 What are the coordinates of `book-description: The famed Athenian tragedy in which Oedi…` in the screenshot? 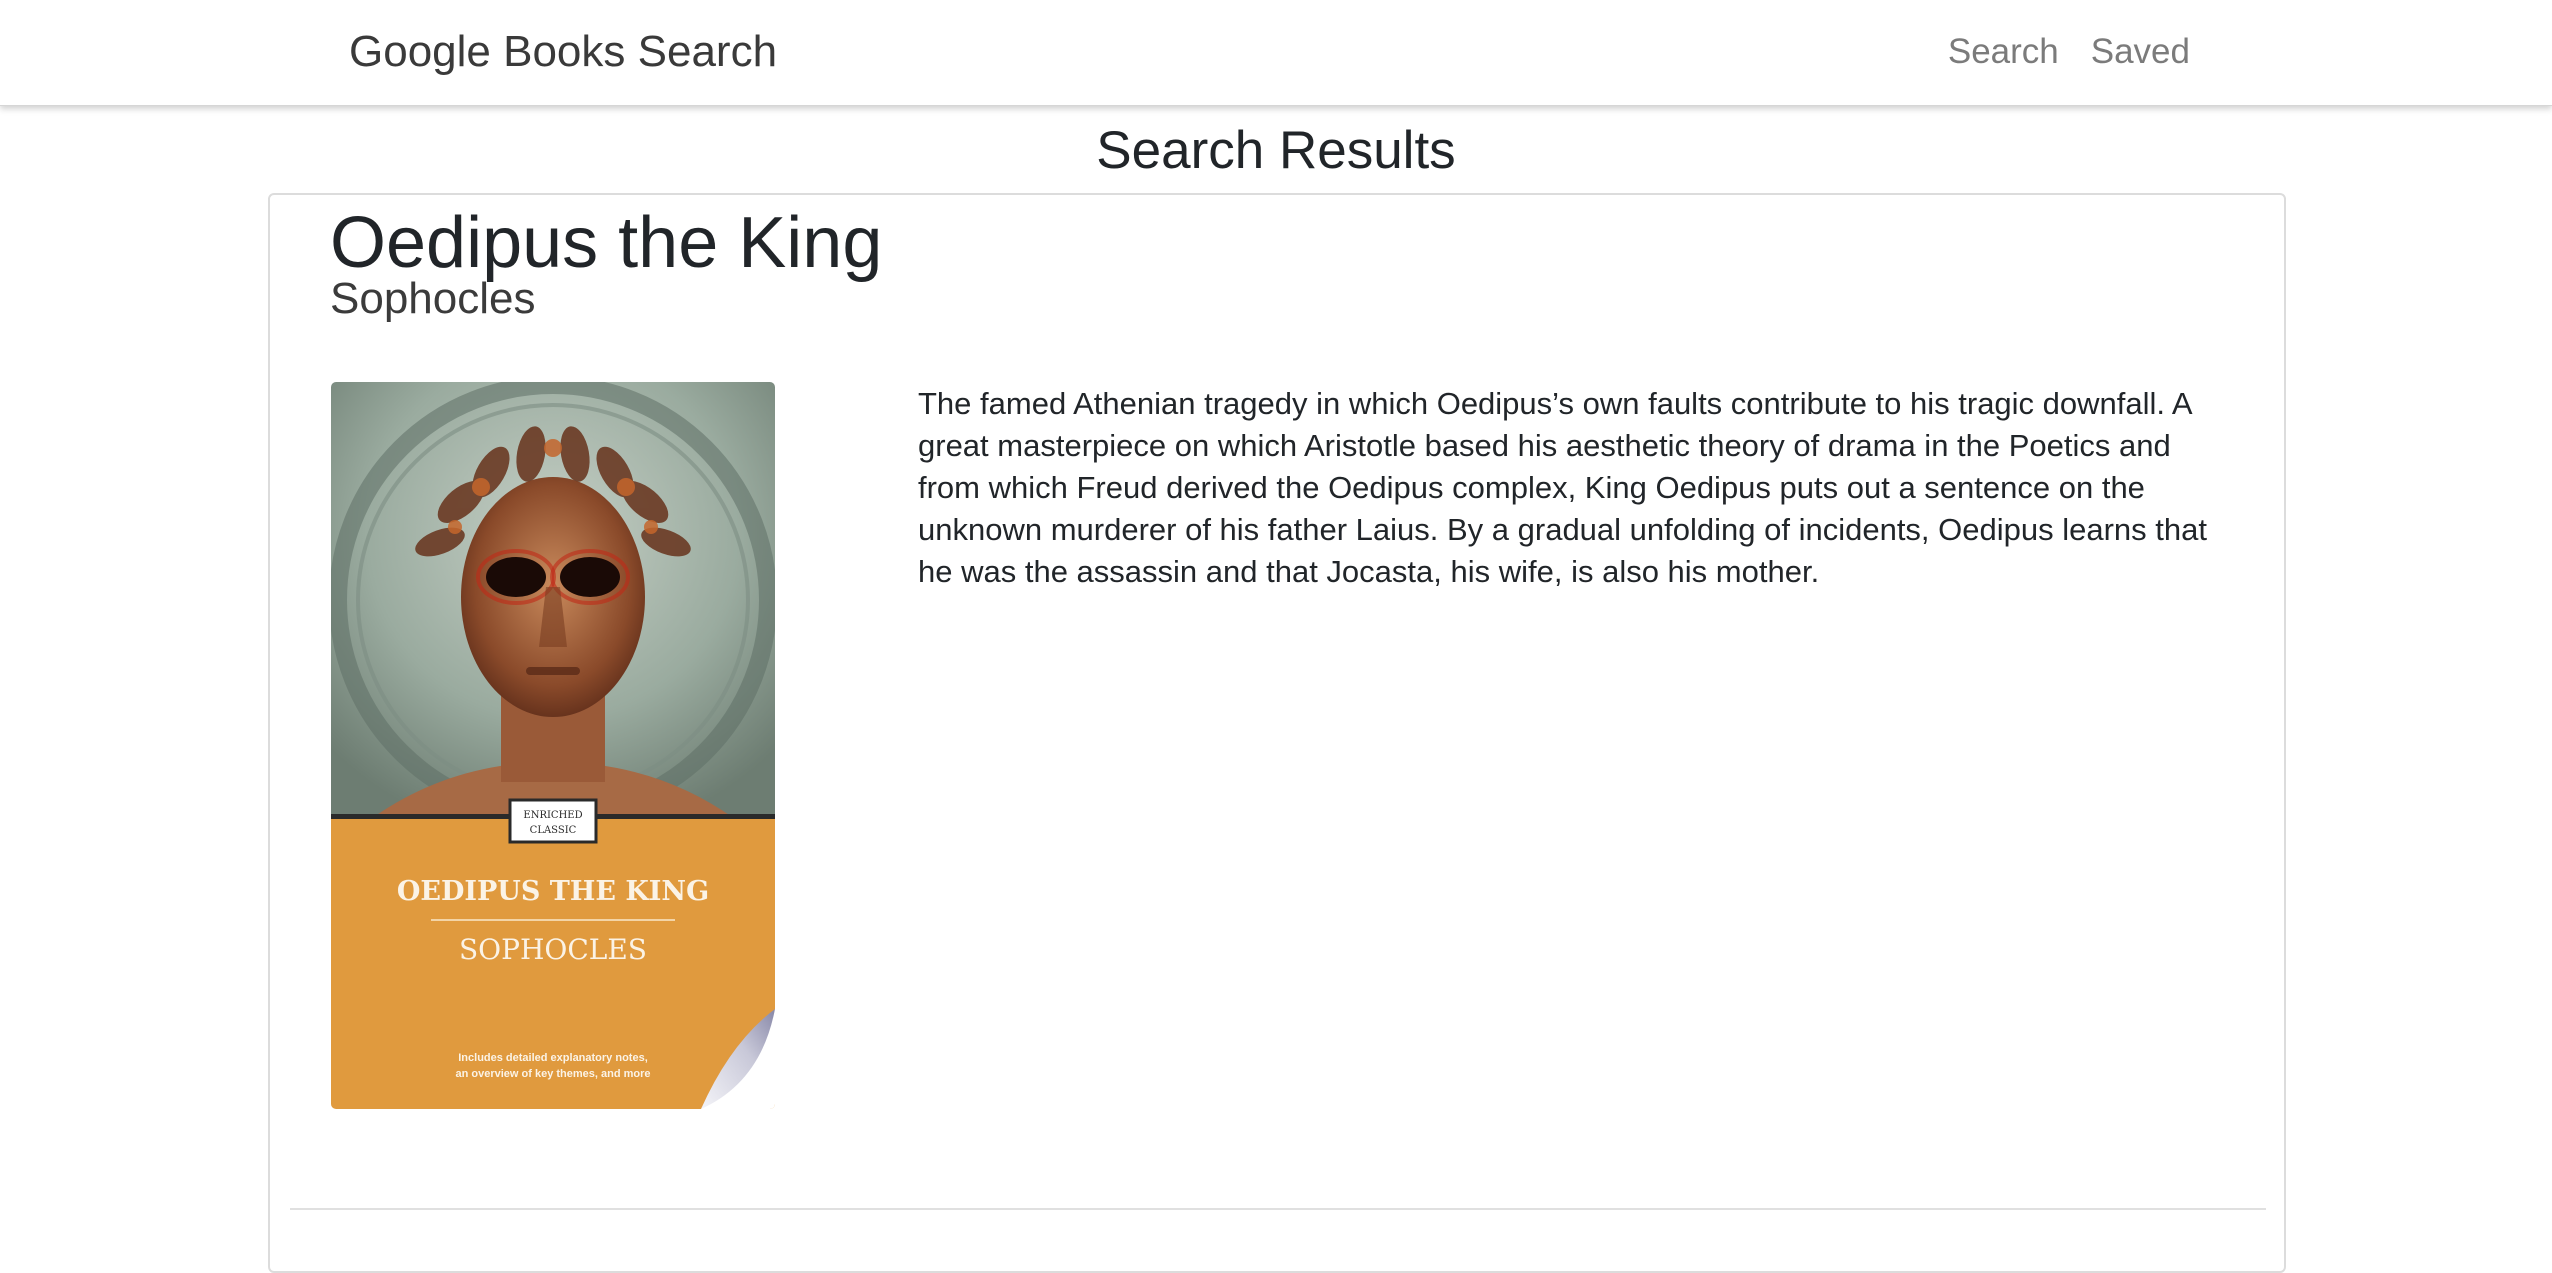 It's located at (1562, 487).